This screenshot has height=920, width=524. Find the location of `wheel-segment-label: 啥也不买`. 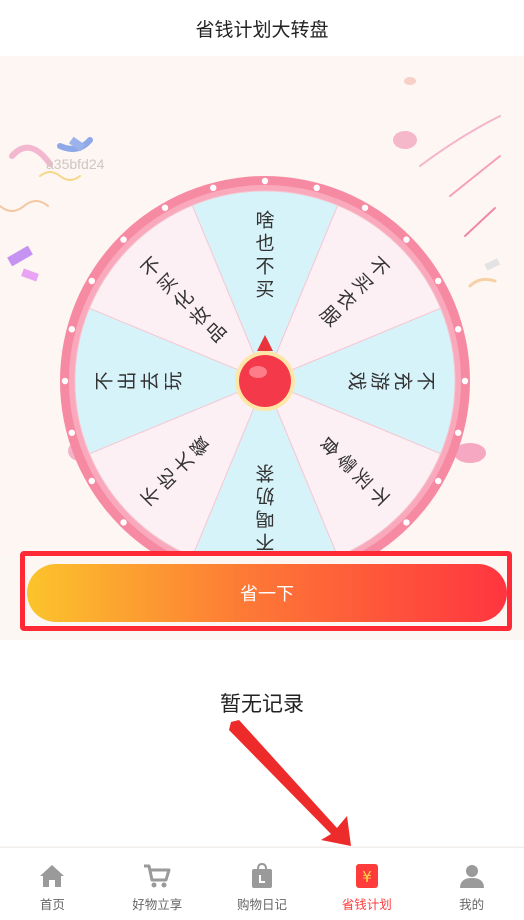

wheel-segment-label: 啥也不买 is located at coordinates (264, 255).